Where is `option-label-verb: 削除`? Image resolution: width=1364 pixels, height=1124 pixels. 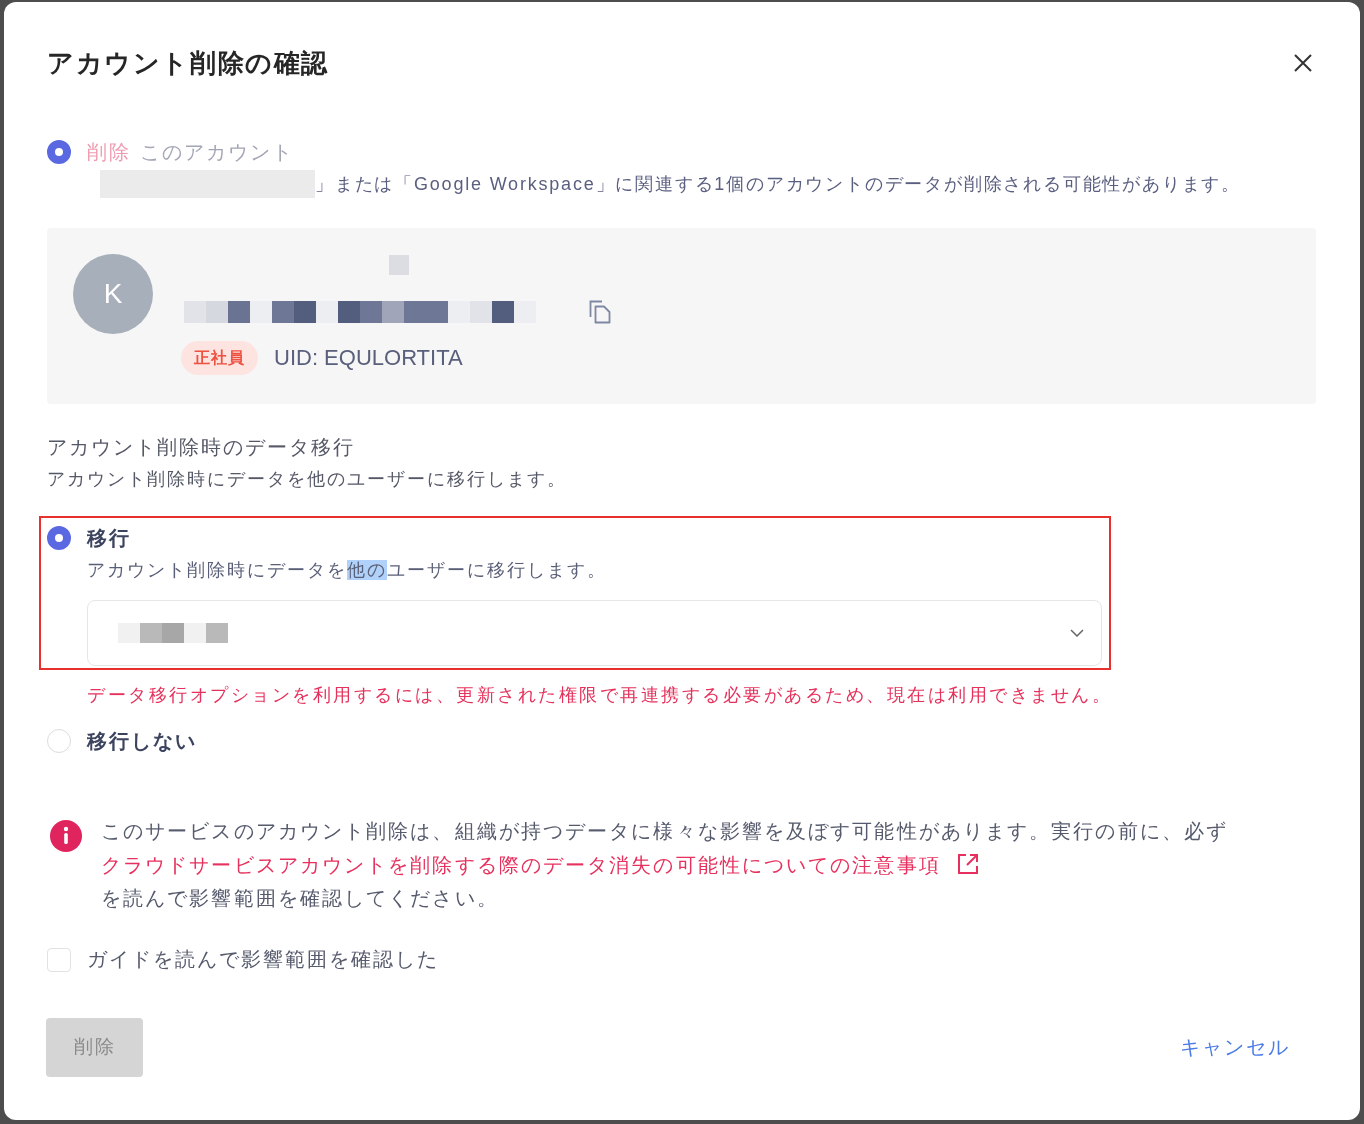 option-label-verb: 削除 is located at coordinates (109, 152).